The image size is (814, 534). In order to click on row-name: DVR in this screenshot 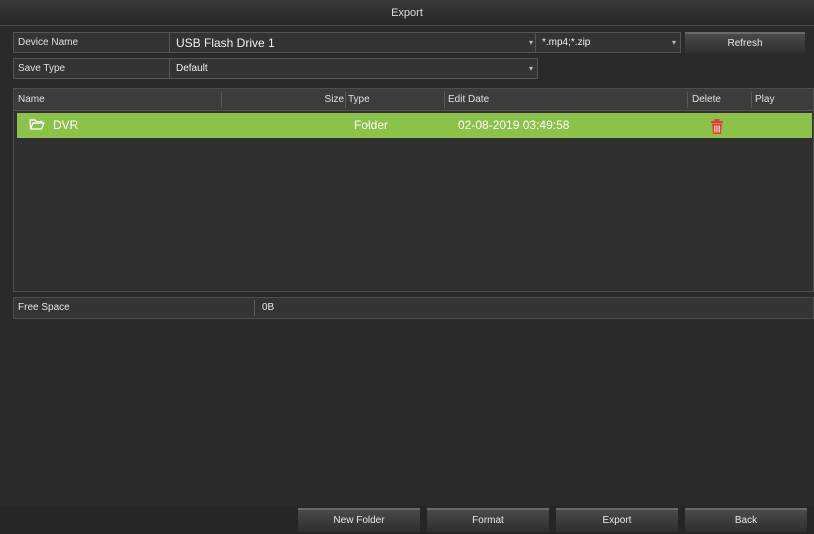, I will do `click(66, 125)`.